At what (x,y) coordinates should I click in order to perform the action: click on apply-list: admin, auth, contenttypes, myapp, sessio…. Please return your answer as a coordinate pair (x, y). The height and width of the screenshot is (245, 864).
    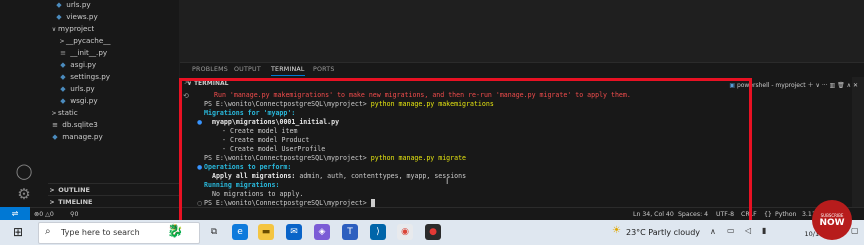
    Looking at the image, I should click on (383, 176).